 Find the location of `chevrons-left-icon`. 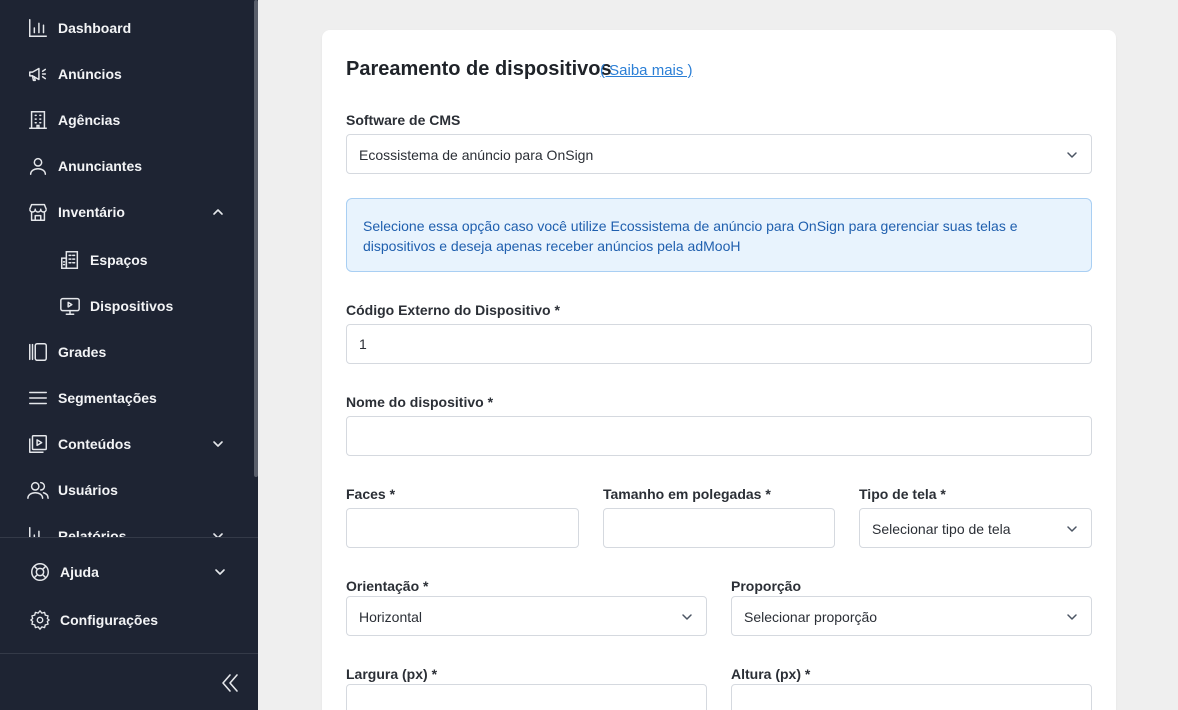

chevrons-left-icon is located at coordinates (230, 683).